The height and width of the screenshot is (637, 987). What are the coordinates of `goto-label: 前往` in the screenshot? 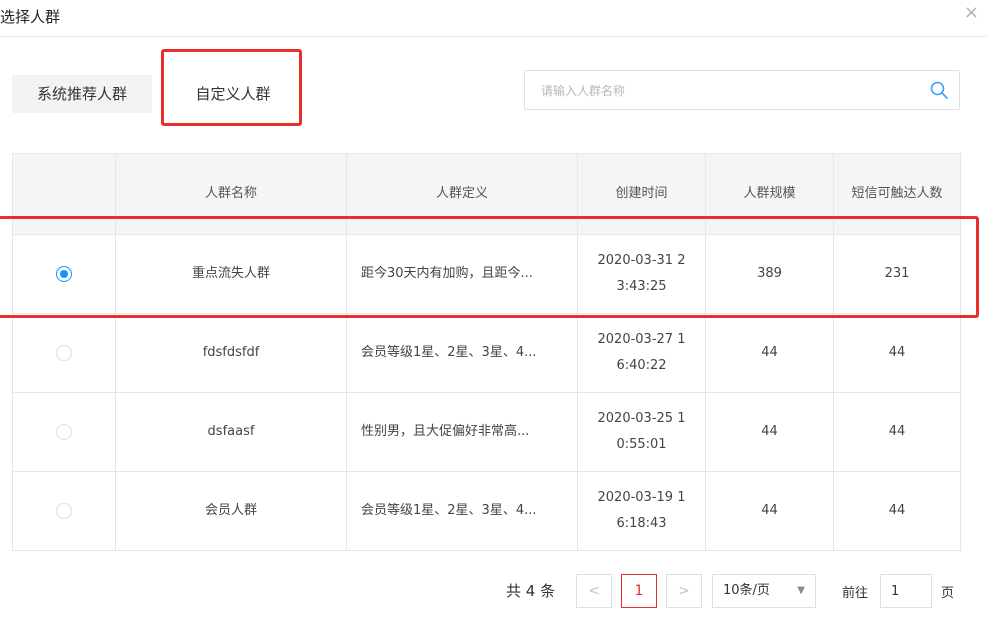 It's located at (855, 593).